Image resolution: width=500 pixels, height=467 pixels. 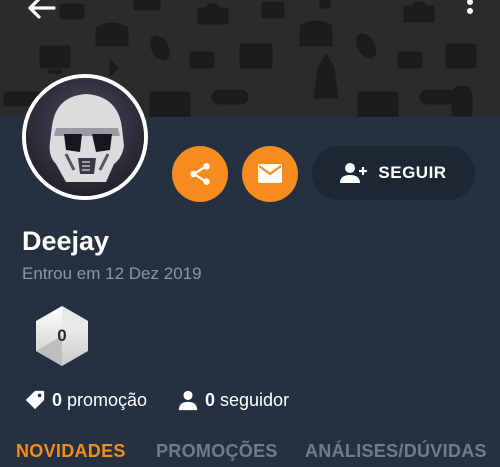 I want to click on person-add-icon, so click(x=354, y=173).